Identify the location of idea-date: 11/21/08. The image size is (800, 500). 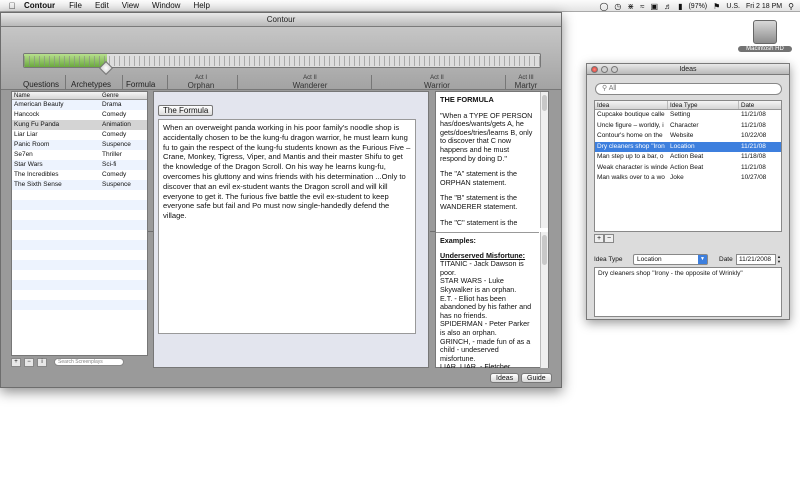
(753, 114).